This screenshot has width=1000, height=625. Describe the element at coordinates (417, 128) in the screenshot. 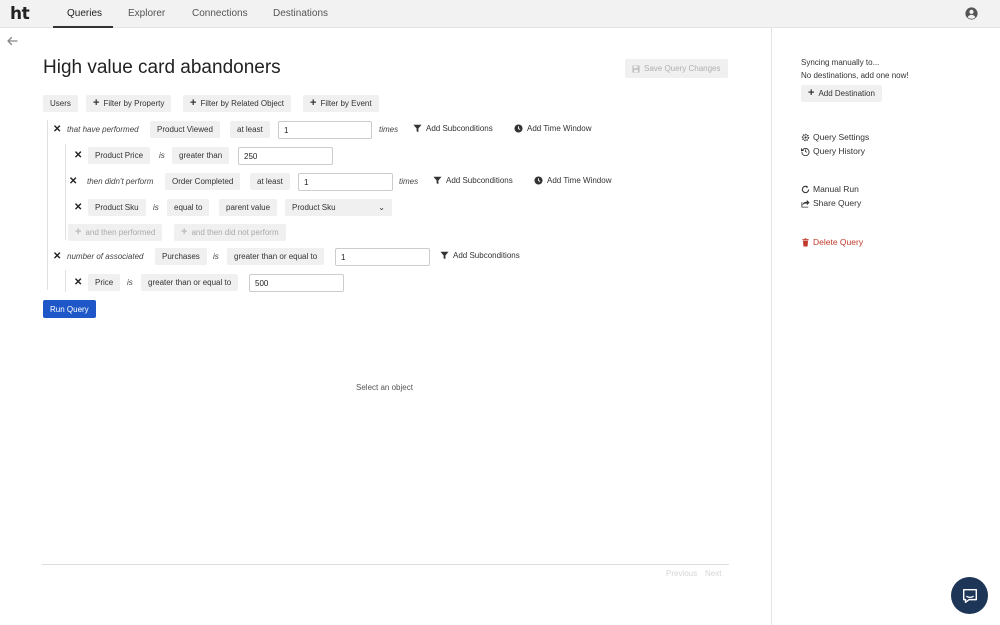

I see `filter-icon` at that location.